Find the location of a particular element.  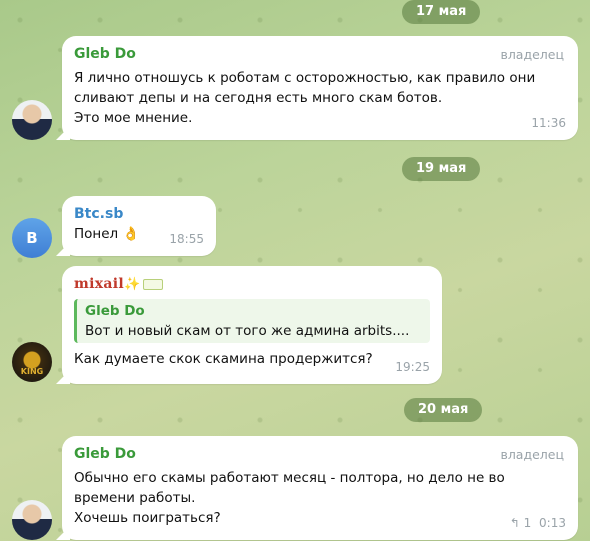

avatar-text: KING is located at coordinates (32, 371).